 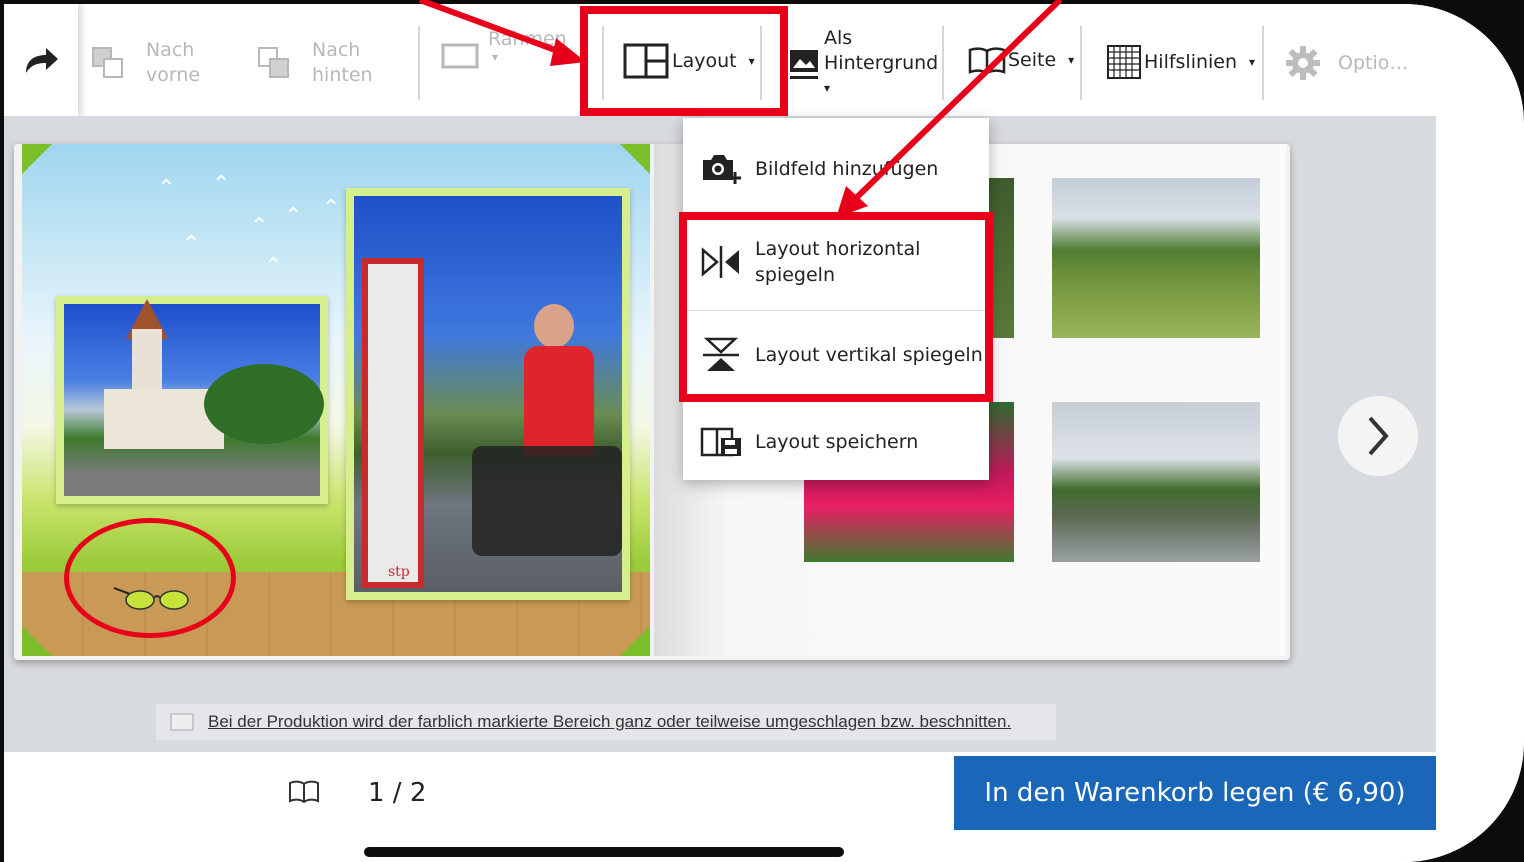 What do you see at coordinates (145, 63) in the screenshot?
I see `bring-forward-button: Nach vorne` at bounding box center [145, 63].